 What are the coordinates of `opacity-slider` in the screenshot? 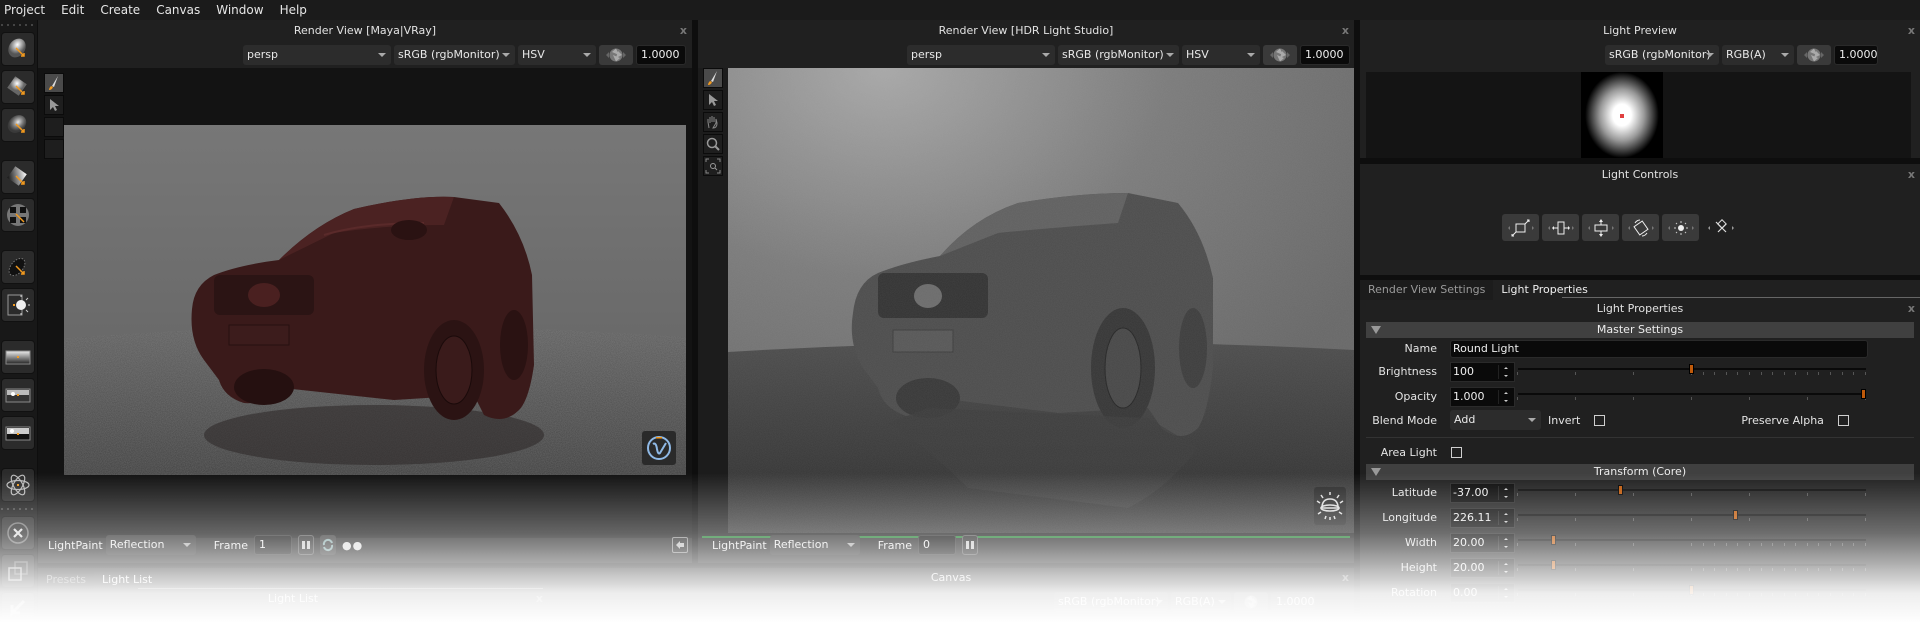 It's located at (1691, 397).